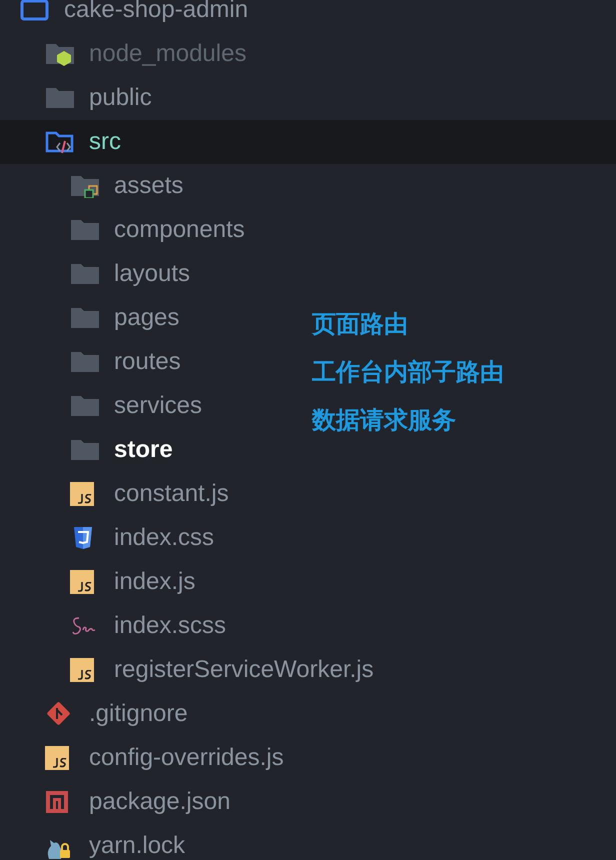 The width and height of the screenshot is (616, 860). I want to click on tree-item: store, so click(90, 450).